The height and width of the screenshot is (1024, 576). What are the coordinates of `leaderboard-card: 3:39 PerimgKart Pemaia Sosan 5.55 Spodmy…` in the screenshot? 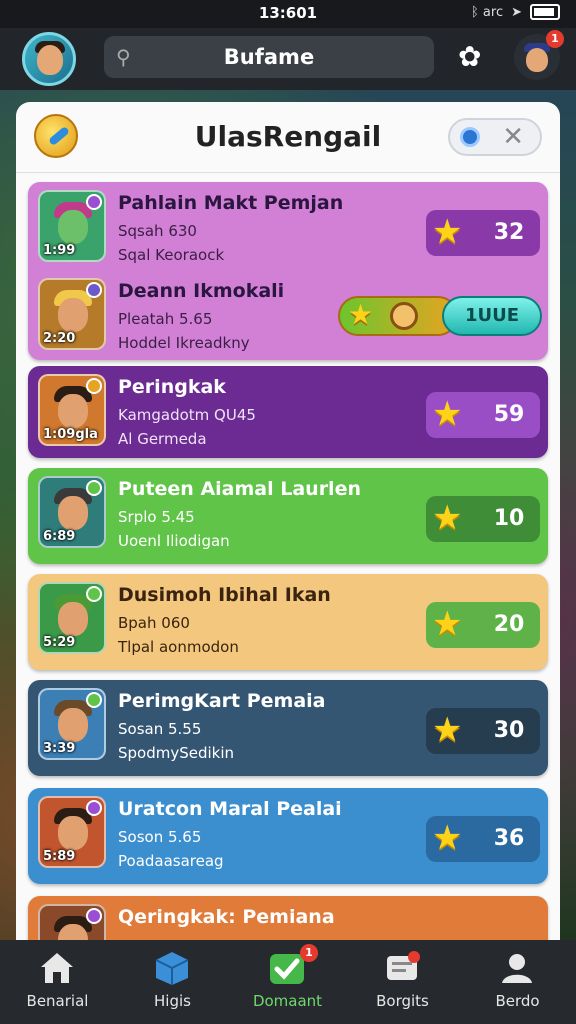 It's located at (288, 728).